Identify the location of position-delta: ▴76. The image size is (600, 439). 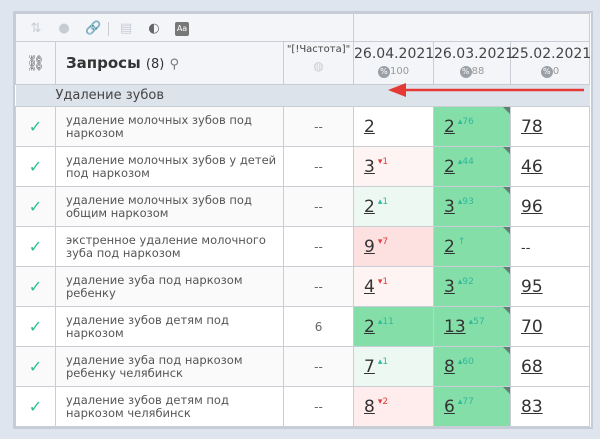
(465, 121).